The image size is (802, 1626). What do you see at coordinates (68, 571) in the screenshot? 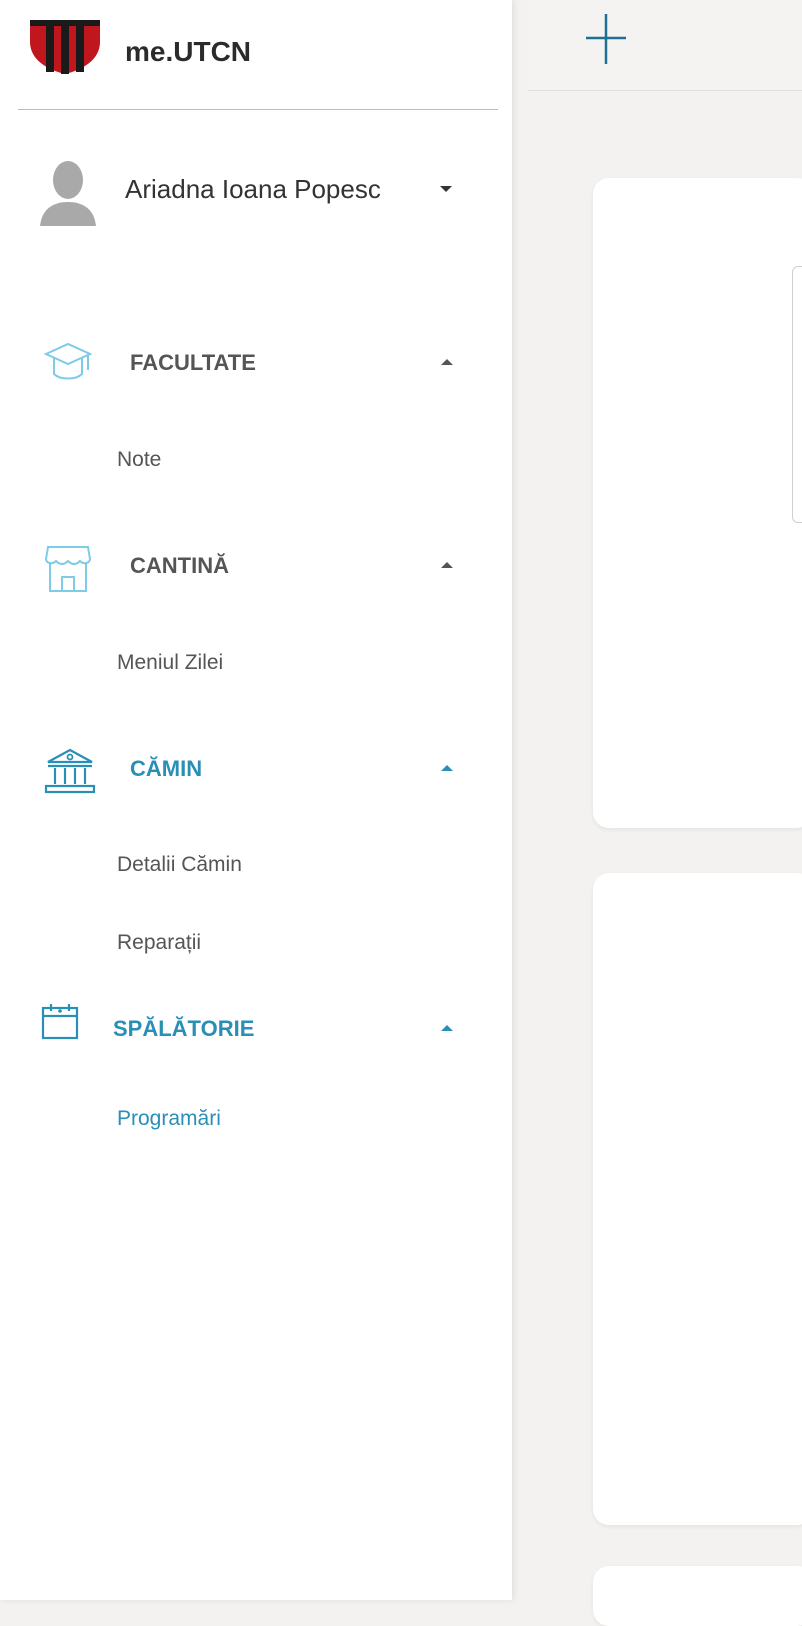
I see `storefront-icon` at bounding box center [68, 571].